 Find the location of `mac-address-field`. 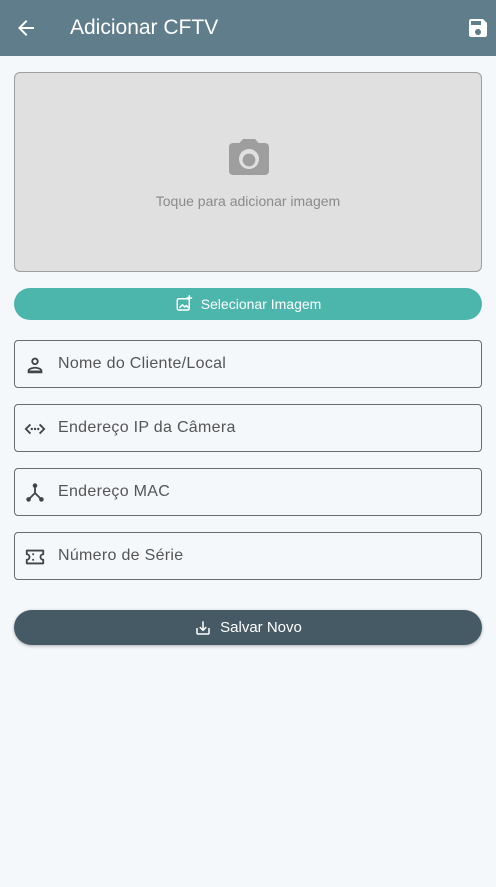

mac-address-field is located at coordinates (248, 492).